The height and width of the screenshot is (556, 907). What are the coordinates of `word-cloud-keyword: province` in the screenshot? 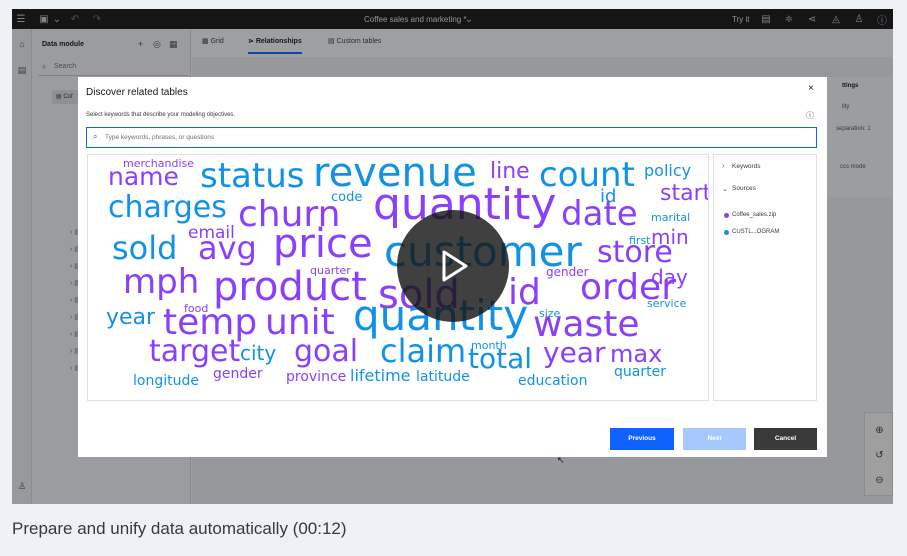 It's located at (316, 377).